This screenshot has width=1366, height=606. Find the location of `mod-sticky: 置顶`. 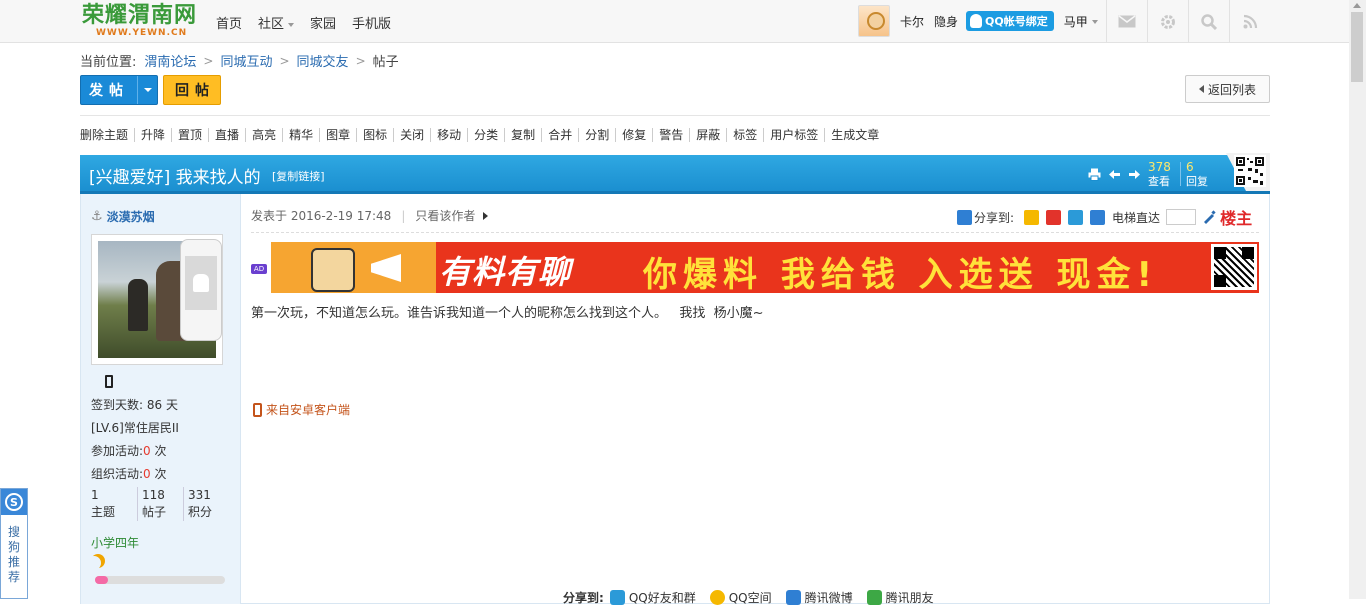

mod-sticky: 置顶 is located at coordinates (191, 135).